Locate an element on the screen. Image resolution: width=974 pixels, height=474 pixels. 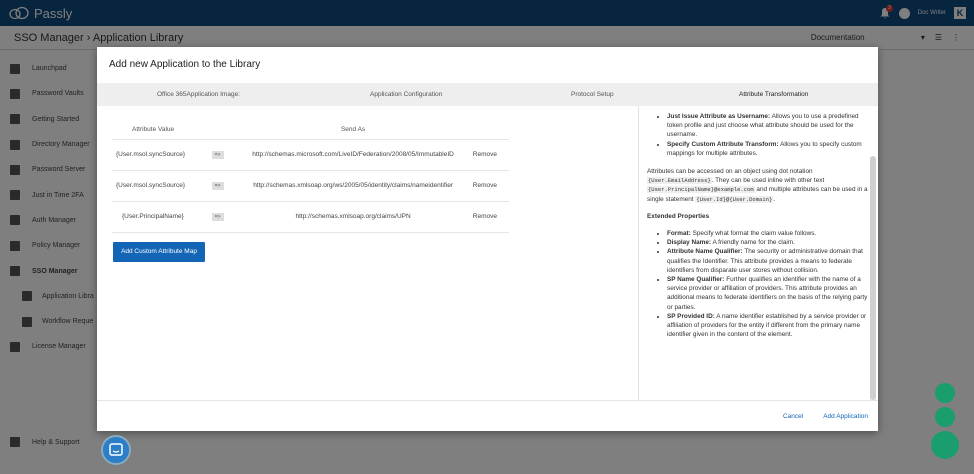
chat-icon is located at coordinates (116, 449).